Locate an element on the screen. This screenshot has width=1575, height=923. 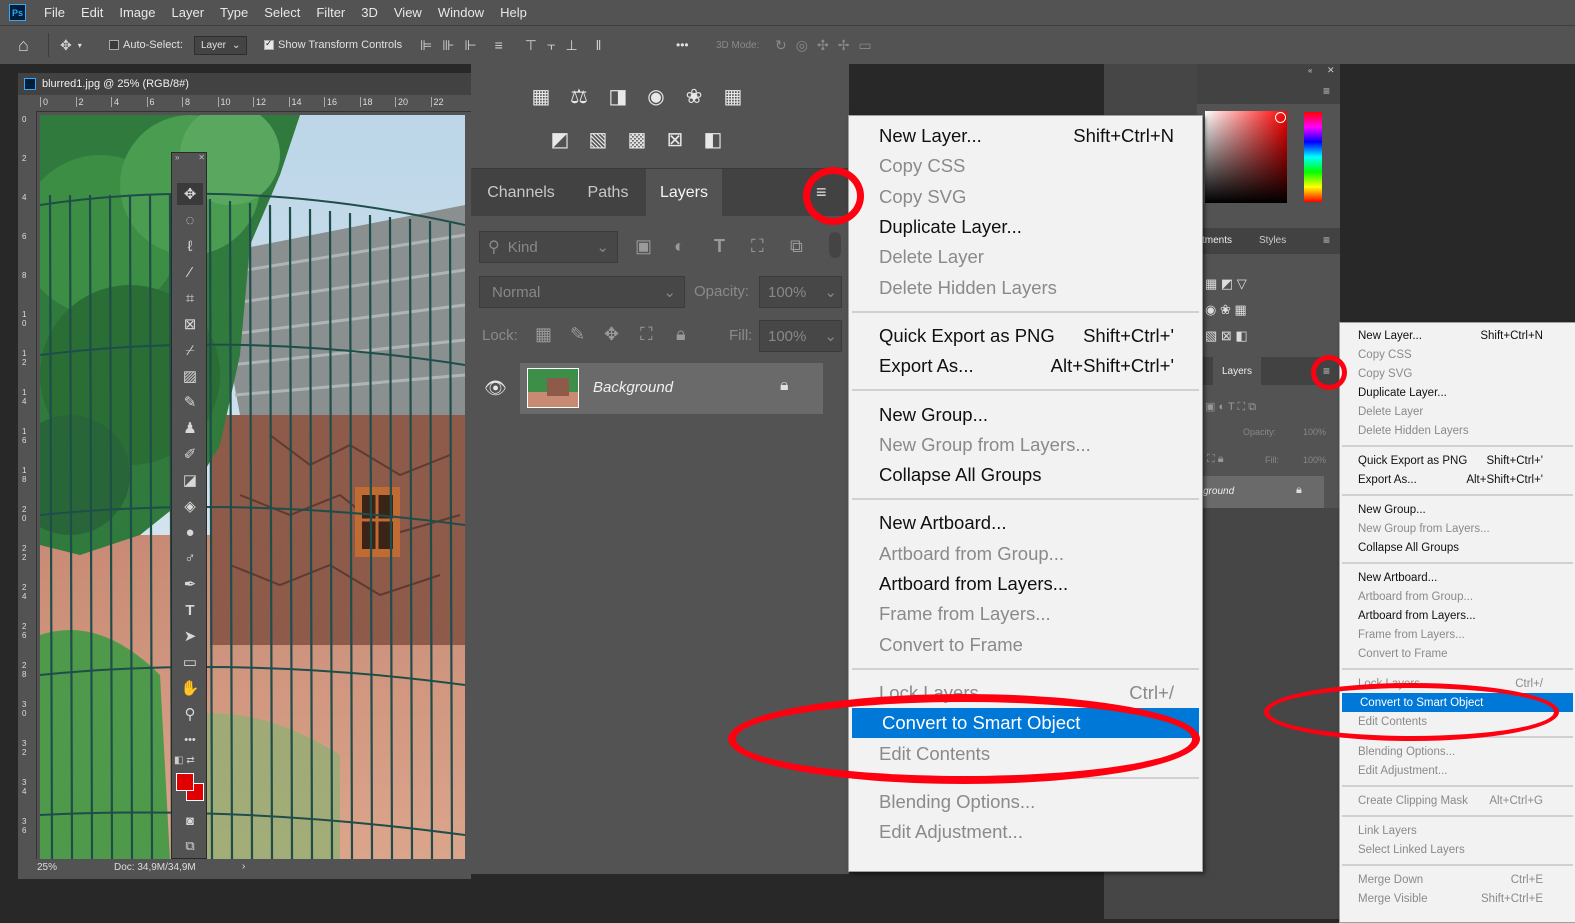
close-icon: ✕ is located at coordinates (201, 158).